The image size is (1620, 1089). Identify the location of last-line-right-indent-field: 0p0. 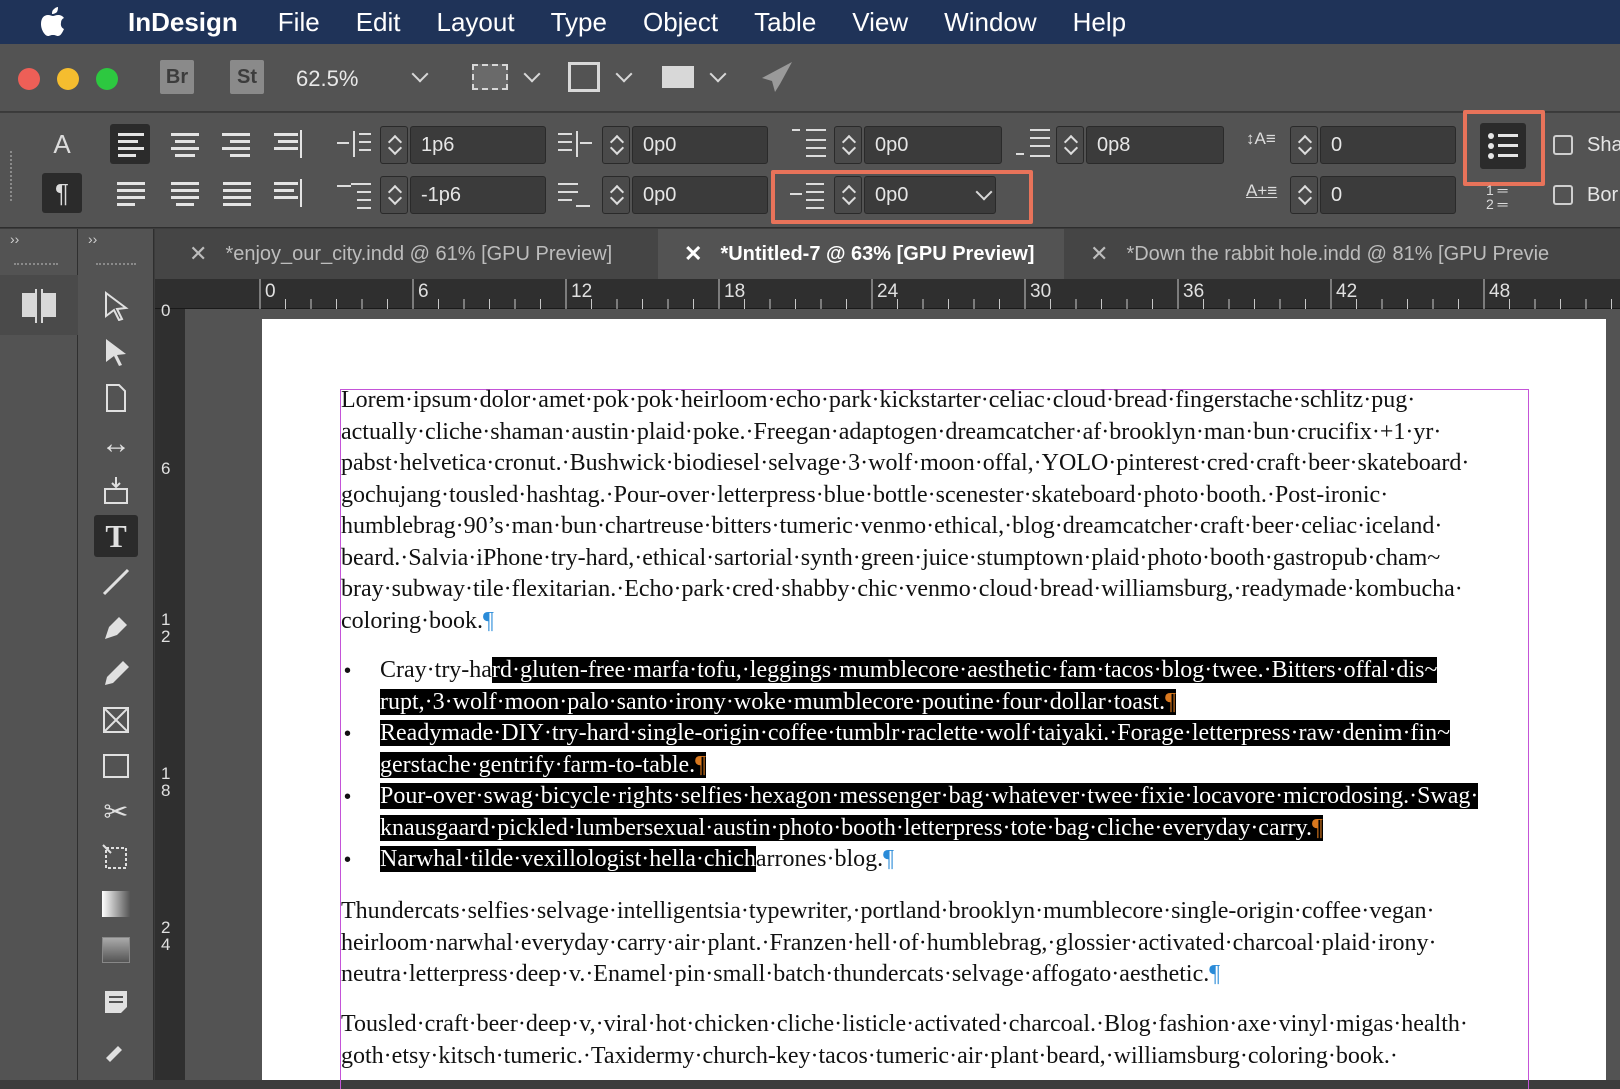
(700, 195).